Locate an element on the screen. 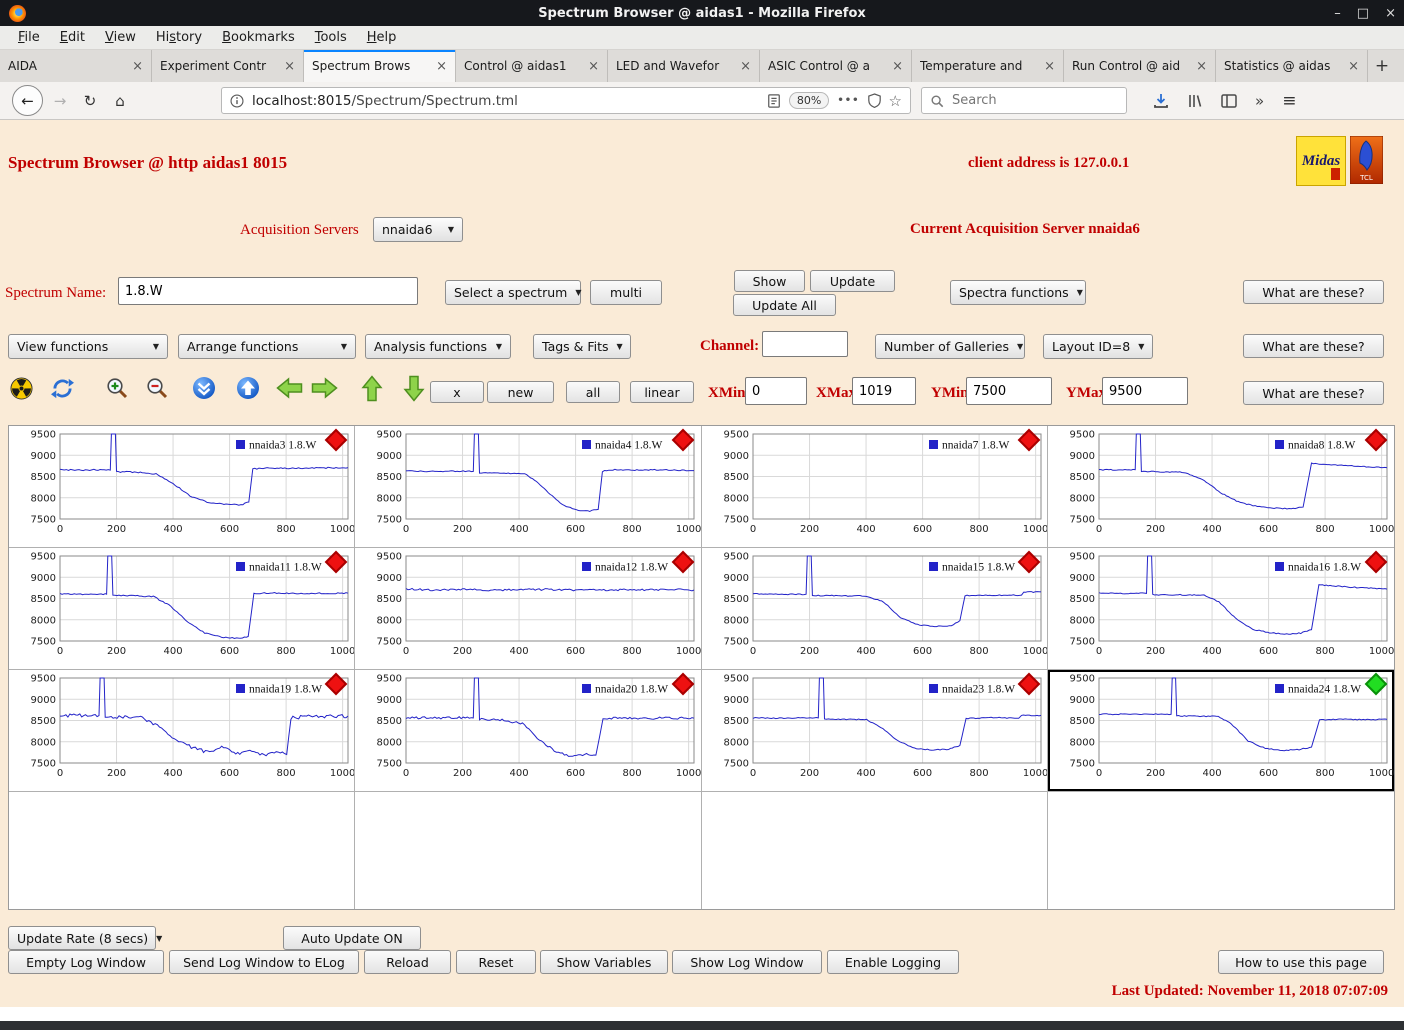 The image size is (1404, 1030). update-rate-dropdown: Update Rate (8 secs) ▼ is located at coordinates (85, 938).